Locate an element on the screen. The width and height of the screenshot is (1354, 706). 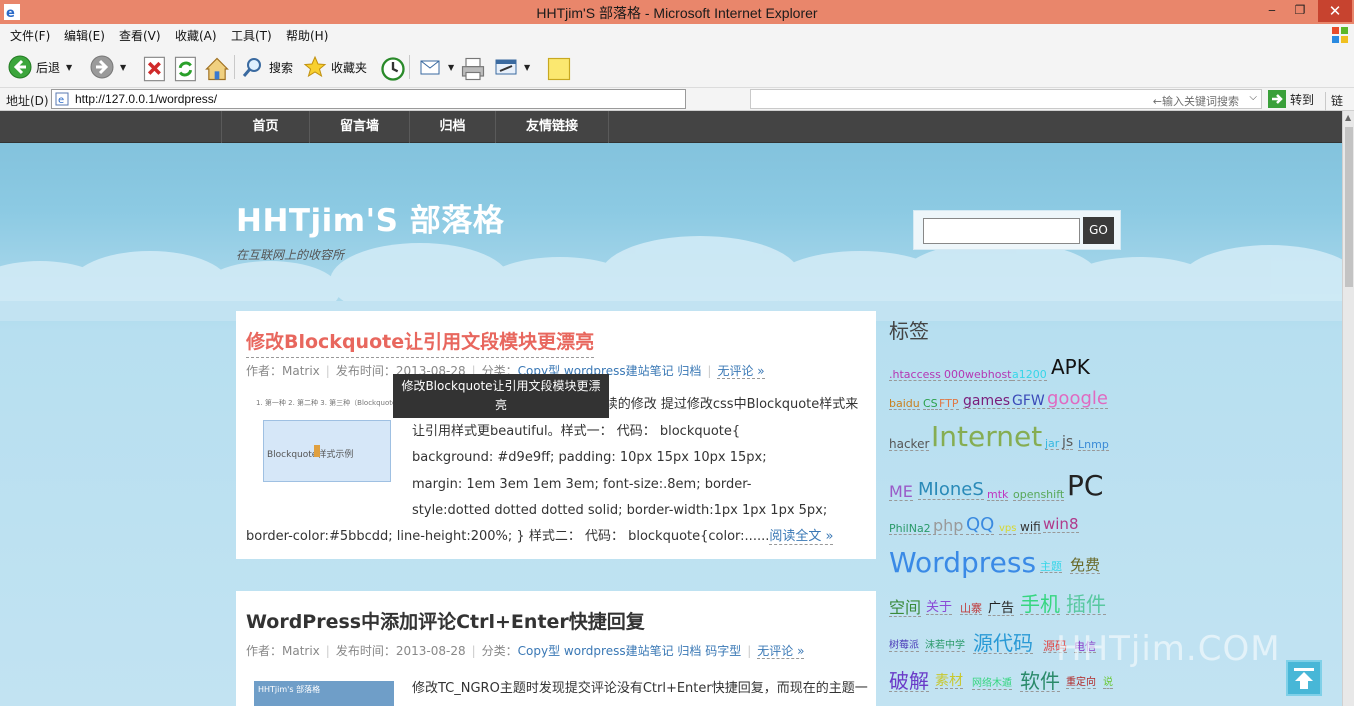
menu-view: 查看(V) is located at coordinates (140, 35).